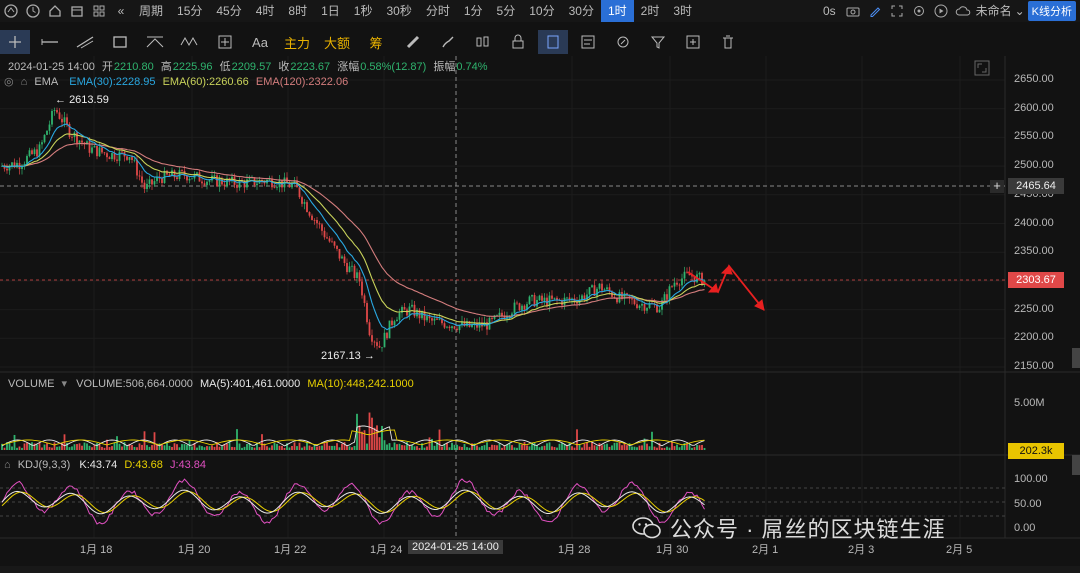 The height and width of the screenshot is (573, 1080). I want to click on scroll-handle, so click(1076, 358).